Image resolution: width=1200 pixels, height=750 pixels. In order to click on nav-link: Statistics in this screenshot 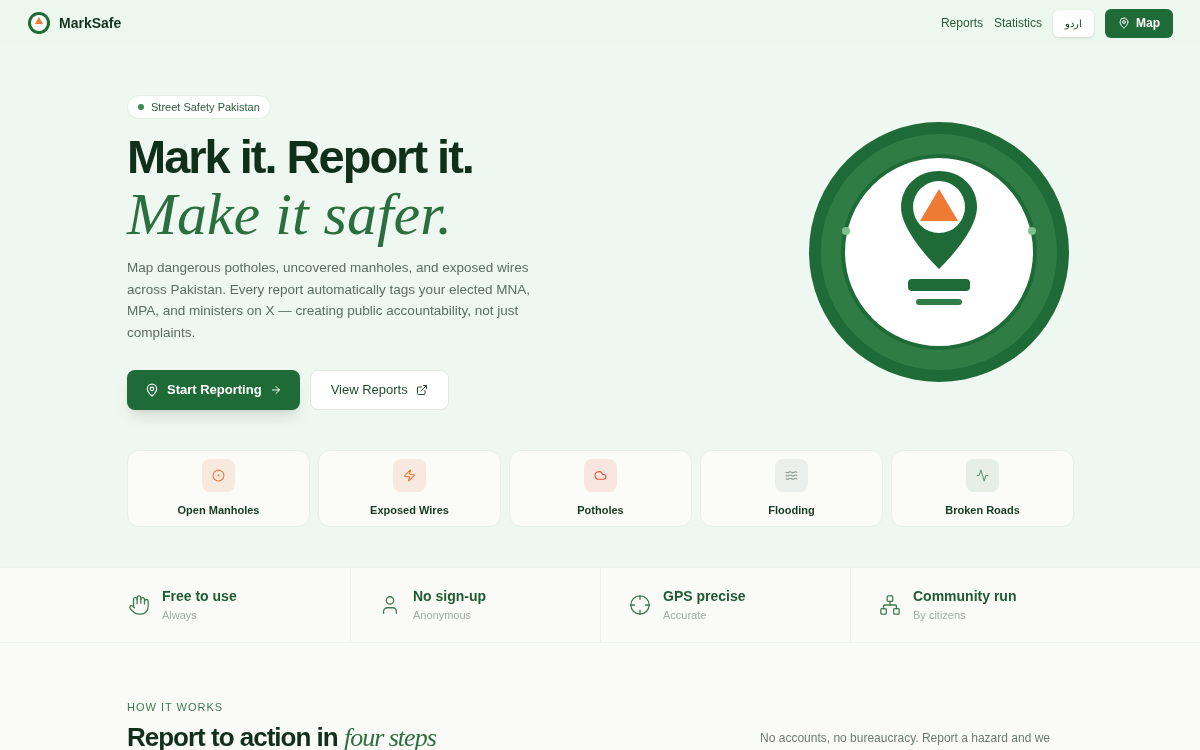, I will do `click(1018, 23)`.